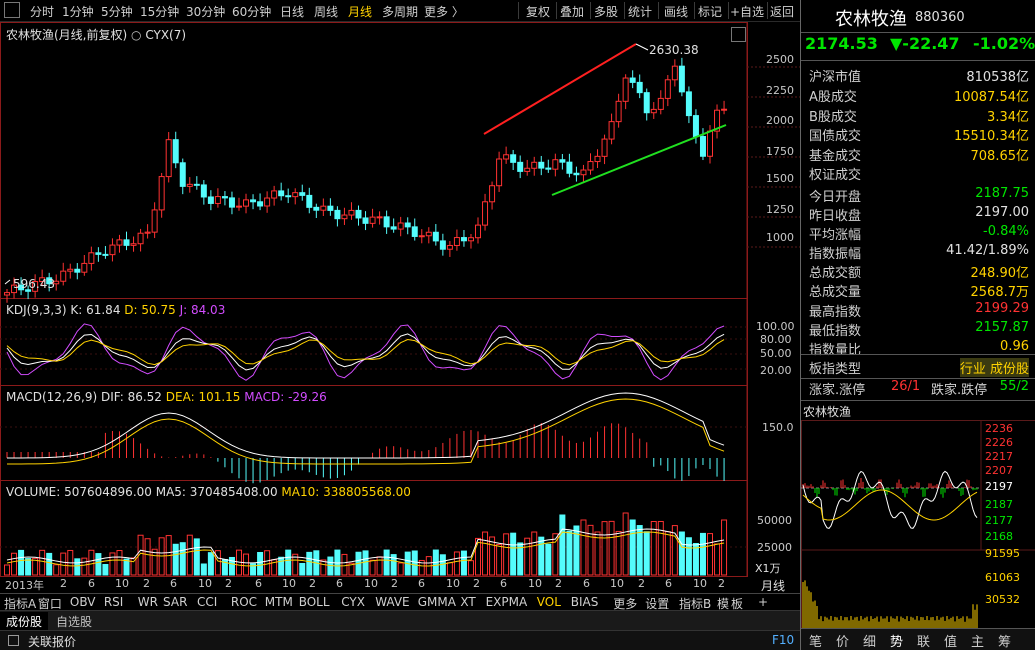 This screenshot has height=650, width=1035. Describe the element at coordinates (780, 209) in the screenshot. I see `price-axis-label: 1250` at that location.